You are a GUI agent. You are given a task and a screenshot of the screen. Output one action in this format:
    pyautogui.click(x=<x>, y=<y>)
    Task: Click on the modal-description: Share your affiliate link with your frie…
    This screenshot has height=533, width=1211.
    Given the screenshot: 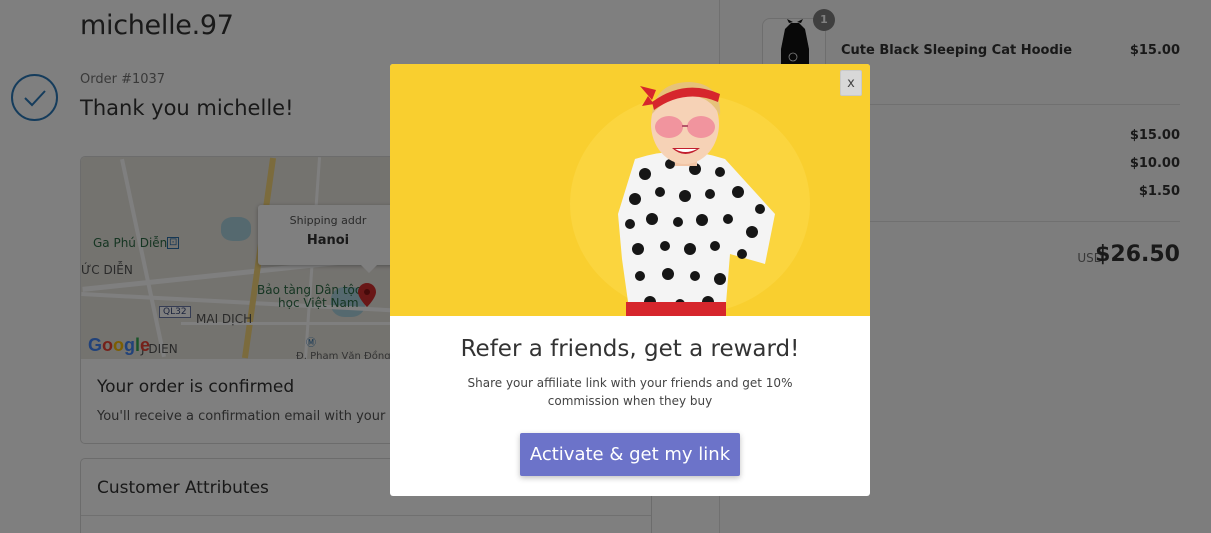 What is the action you would take?
    pyautogui.click(x=630, y=392)
    